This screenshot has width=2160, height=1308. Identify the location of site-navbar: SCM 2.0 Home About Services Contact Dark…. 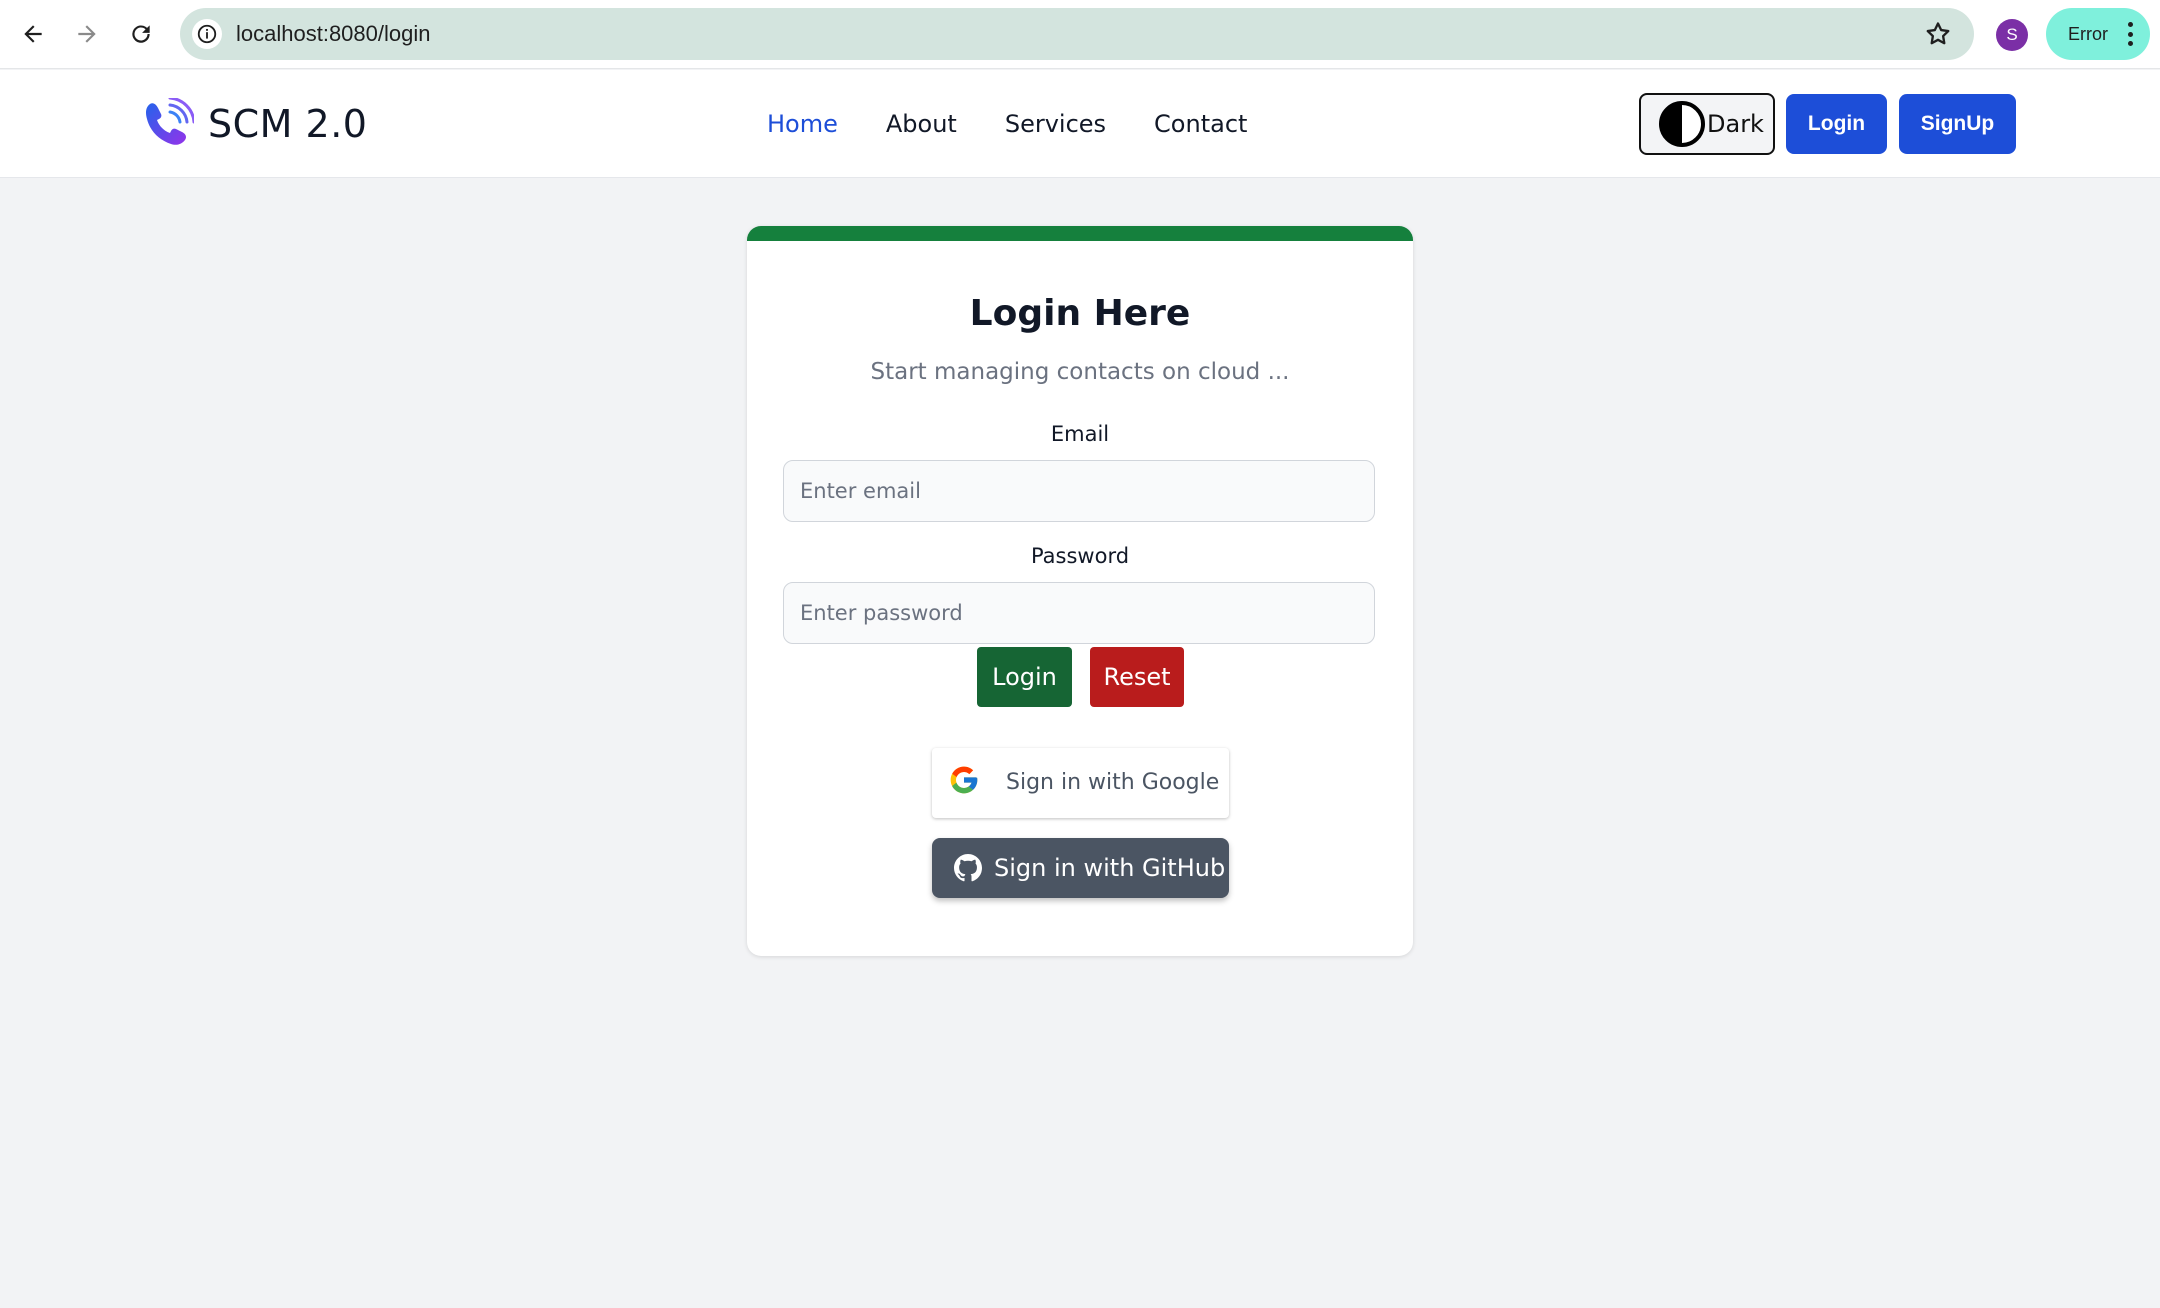
(1080, 124).